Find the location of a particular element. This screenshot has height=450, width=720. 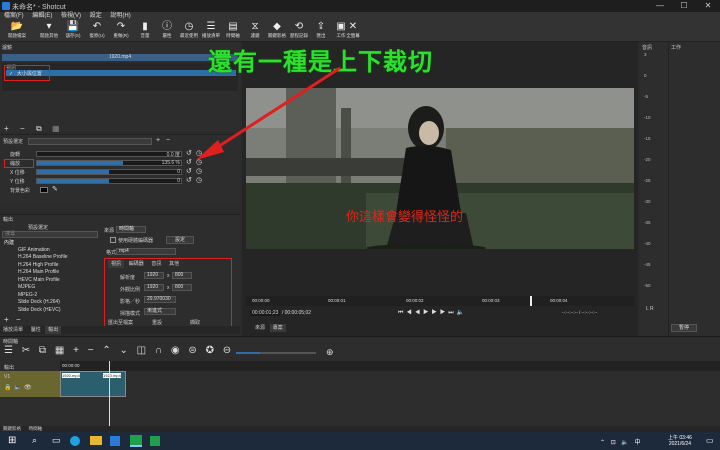

add-preset-export-icon: + is located at coordinates (6, 319).